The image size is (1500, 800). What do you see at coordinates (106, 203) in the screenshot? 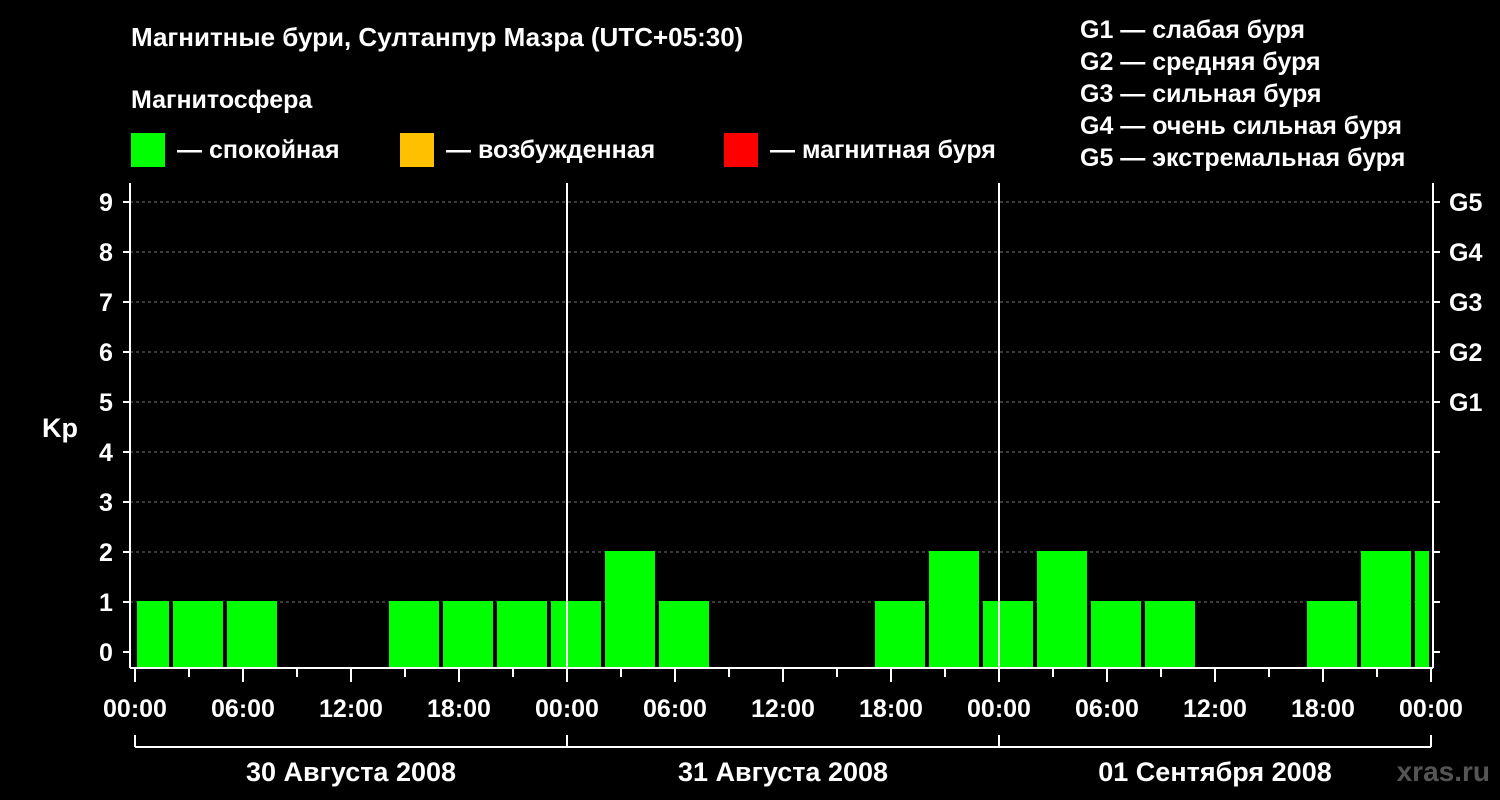
I see `y-tick-label-9: 9` at bounding box center [106, 203].